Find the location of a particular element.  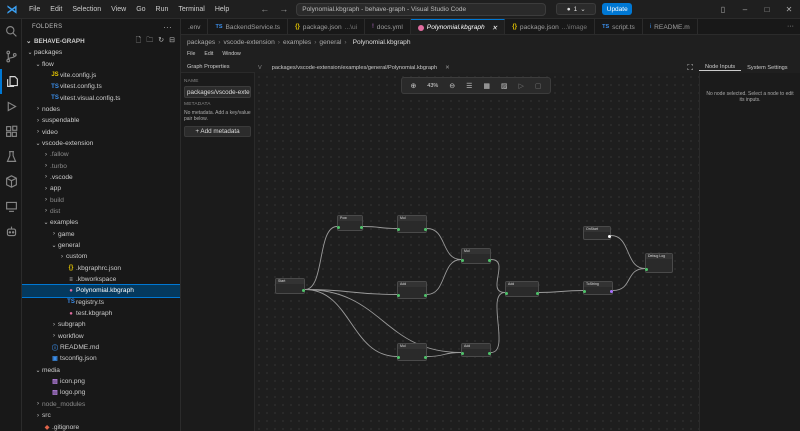

tree-file: ● Polynomial.kbgraph is located at coordinates (101, 291).